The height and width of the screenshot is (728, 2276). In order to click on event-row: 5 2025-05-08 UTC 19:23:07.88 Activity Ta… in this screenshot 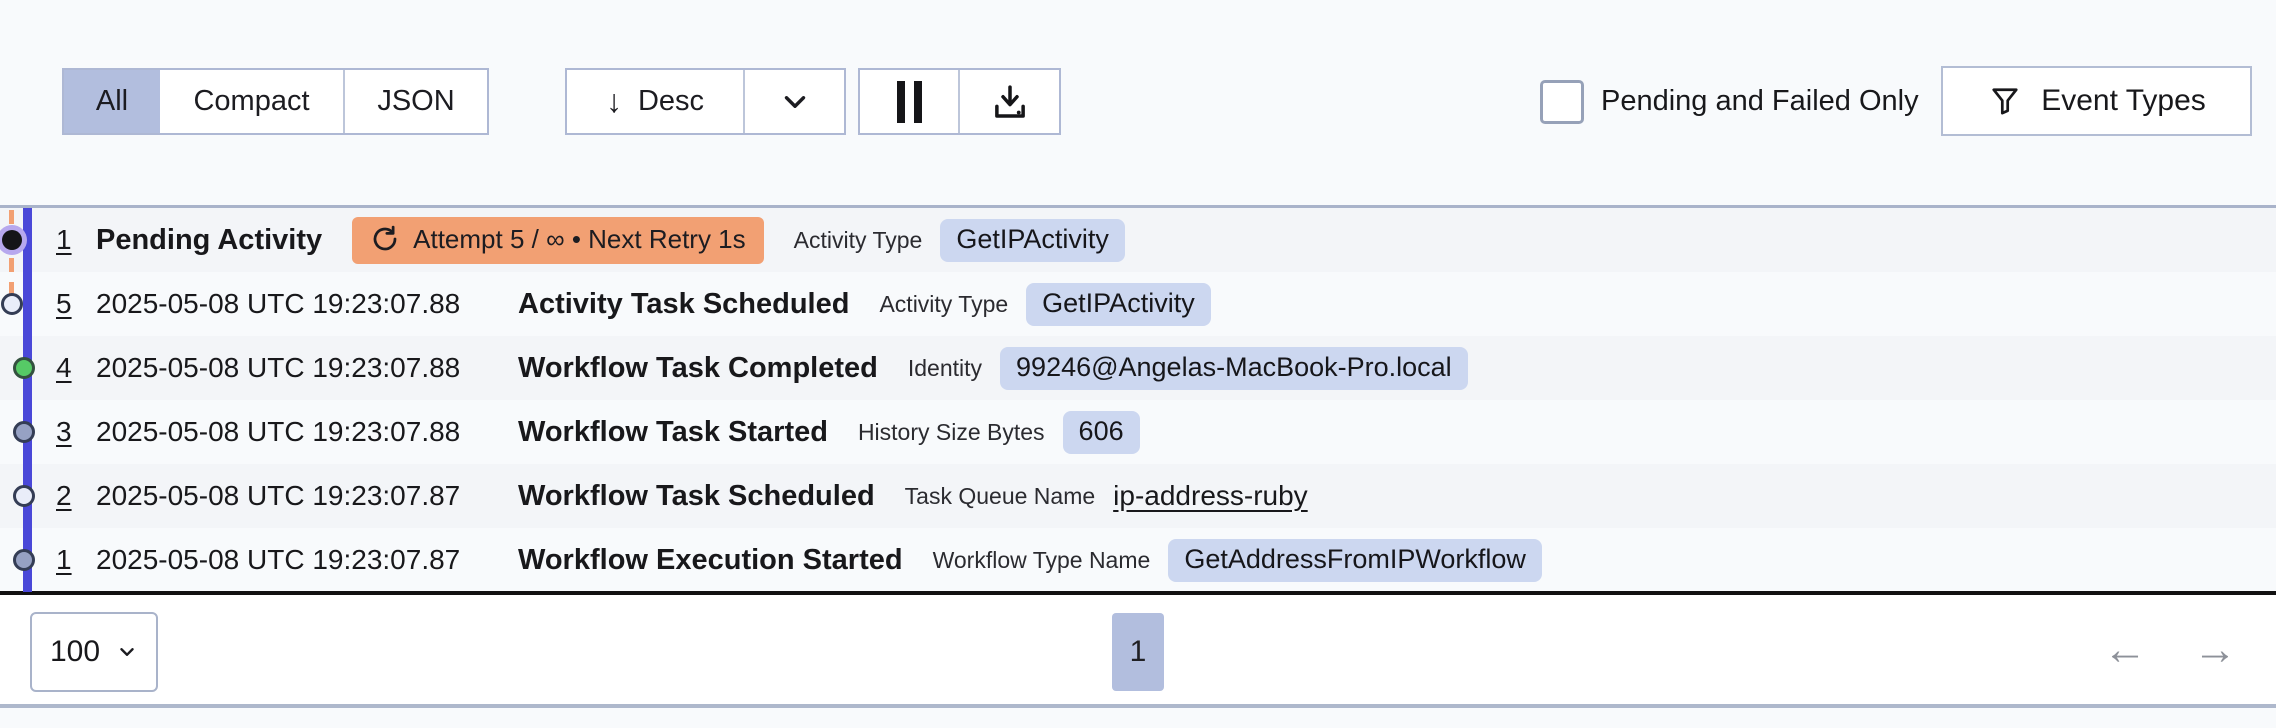, I will do `click(1138, 304)`.